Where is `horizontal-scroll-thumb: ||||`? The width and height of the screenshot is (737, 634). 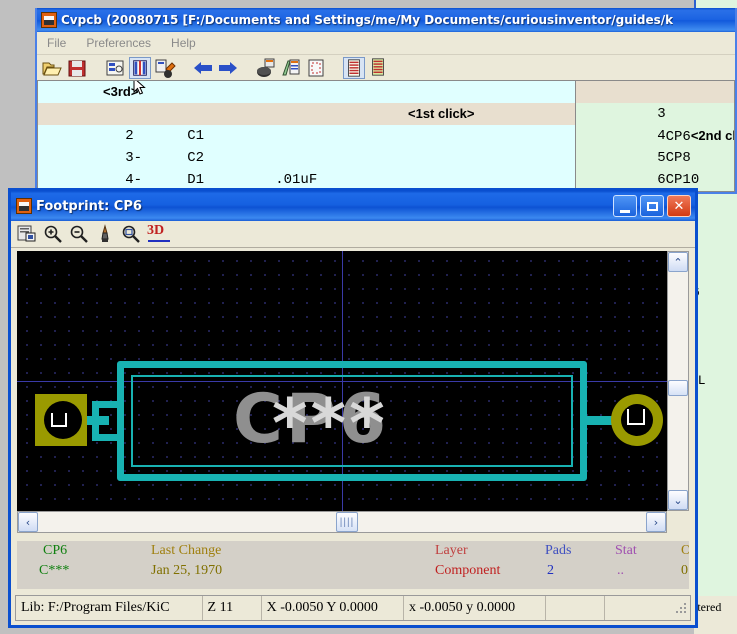
horizontal-scroll-thumb: |||| is located at coordinates (347, 522).